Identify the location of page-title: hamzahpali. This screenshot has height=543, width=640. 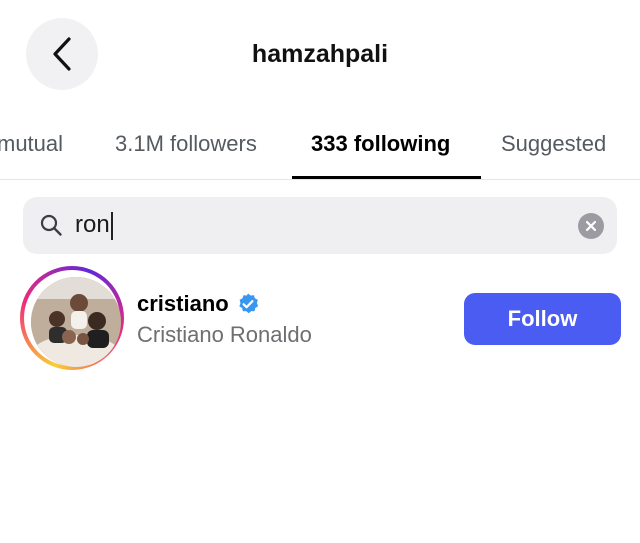
(320, 54).